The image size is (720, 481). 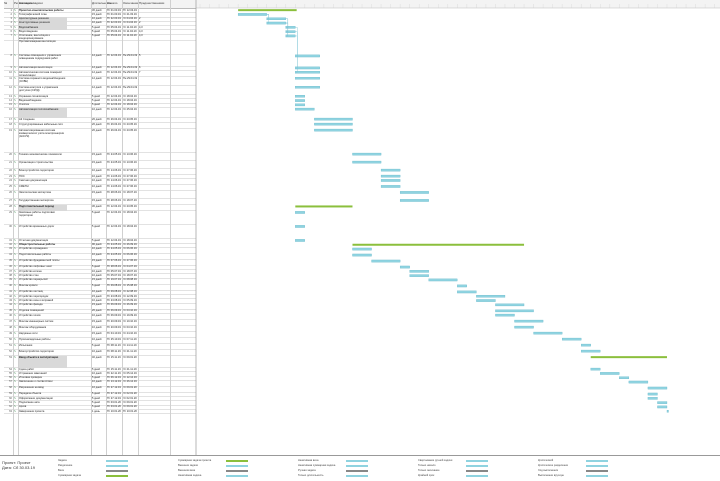 I want to click on project-date: Дата: Сб 30.03.19, so click(x=18, y=467).